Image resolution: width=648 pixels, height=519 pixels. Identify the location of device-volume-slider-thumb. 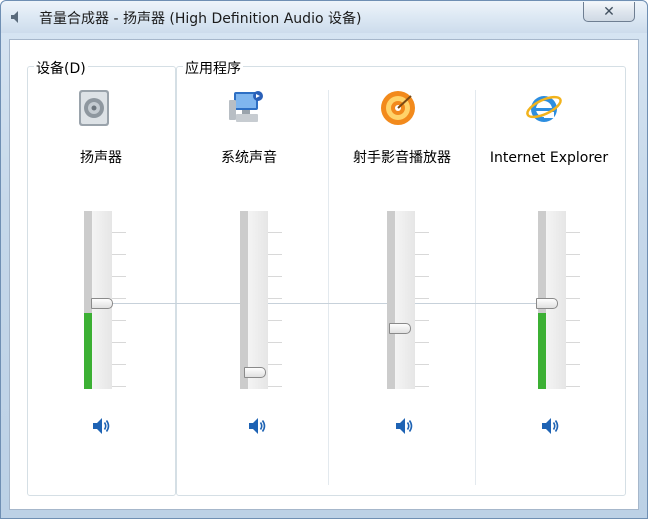
(102, 303).